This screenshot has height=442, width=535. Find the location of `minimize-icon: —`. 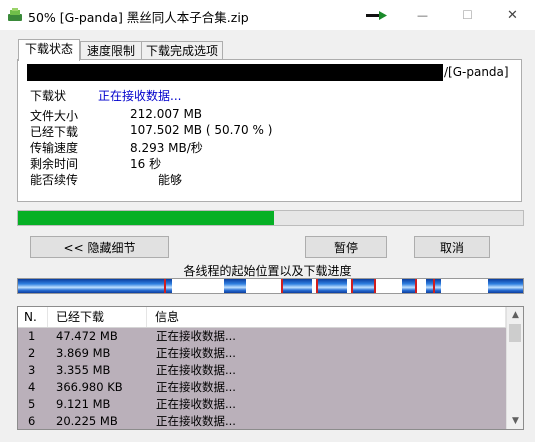

minimize-icon: — is located at coordinates (422, 15).